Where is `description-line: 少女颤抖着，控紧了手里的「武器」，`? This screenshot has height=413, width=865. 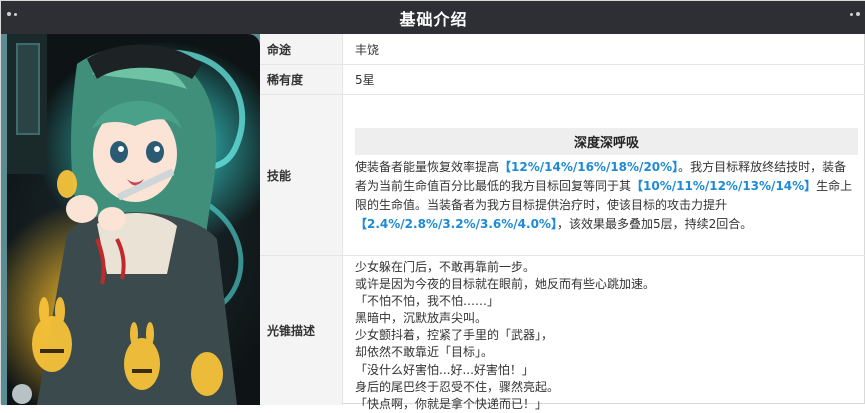
description-line: 少女颤抖着，控紧了手里的「武器」， is located at coordinates (454, 335).